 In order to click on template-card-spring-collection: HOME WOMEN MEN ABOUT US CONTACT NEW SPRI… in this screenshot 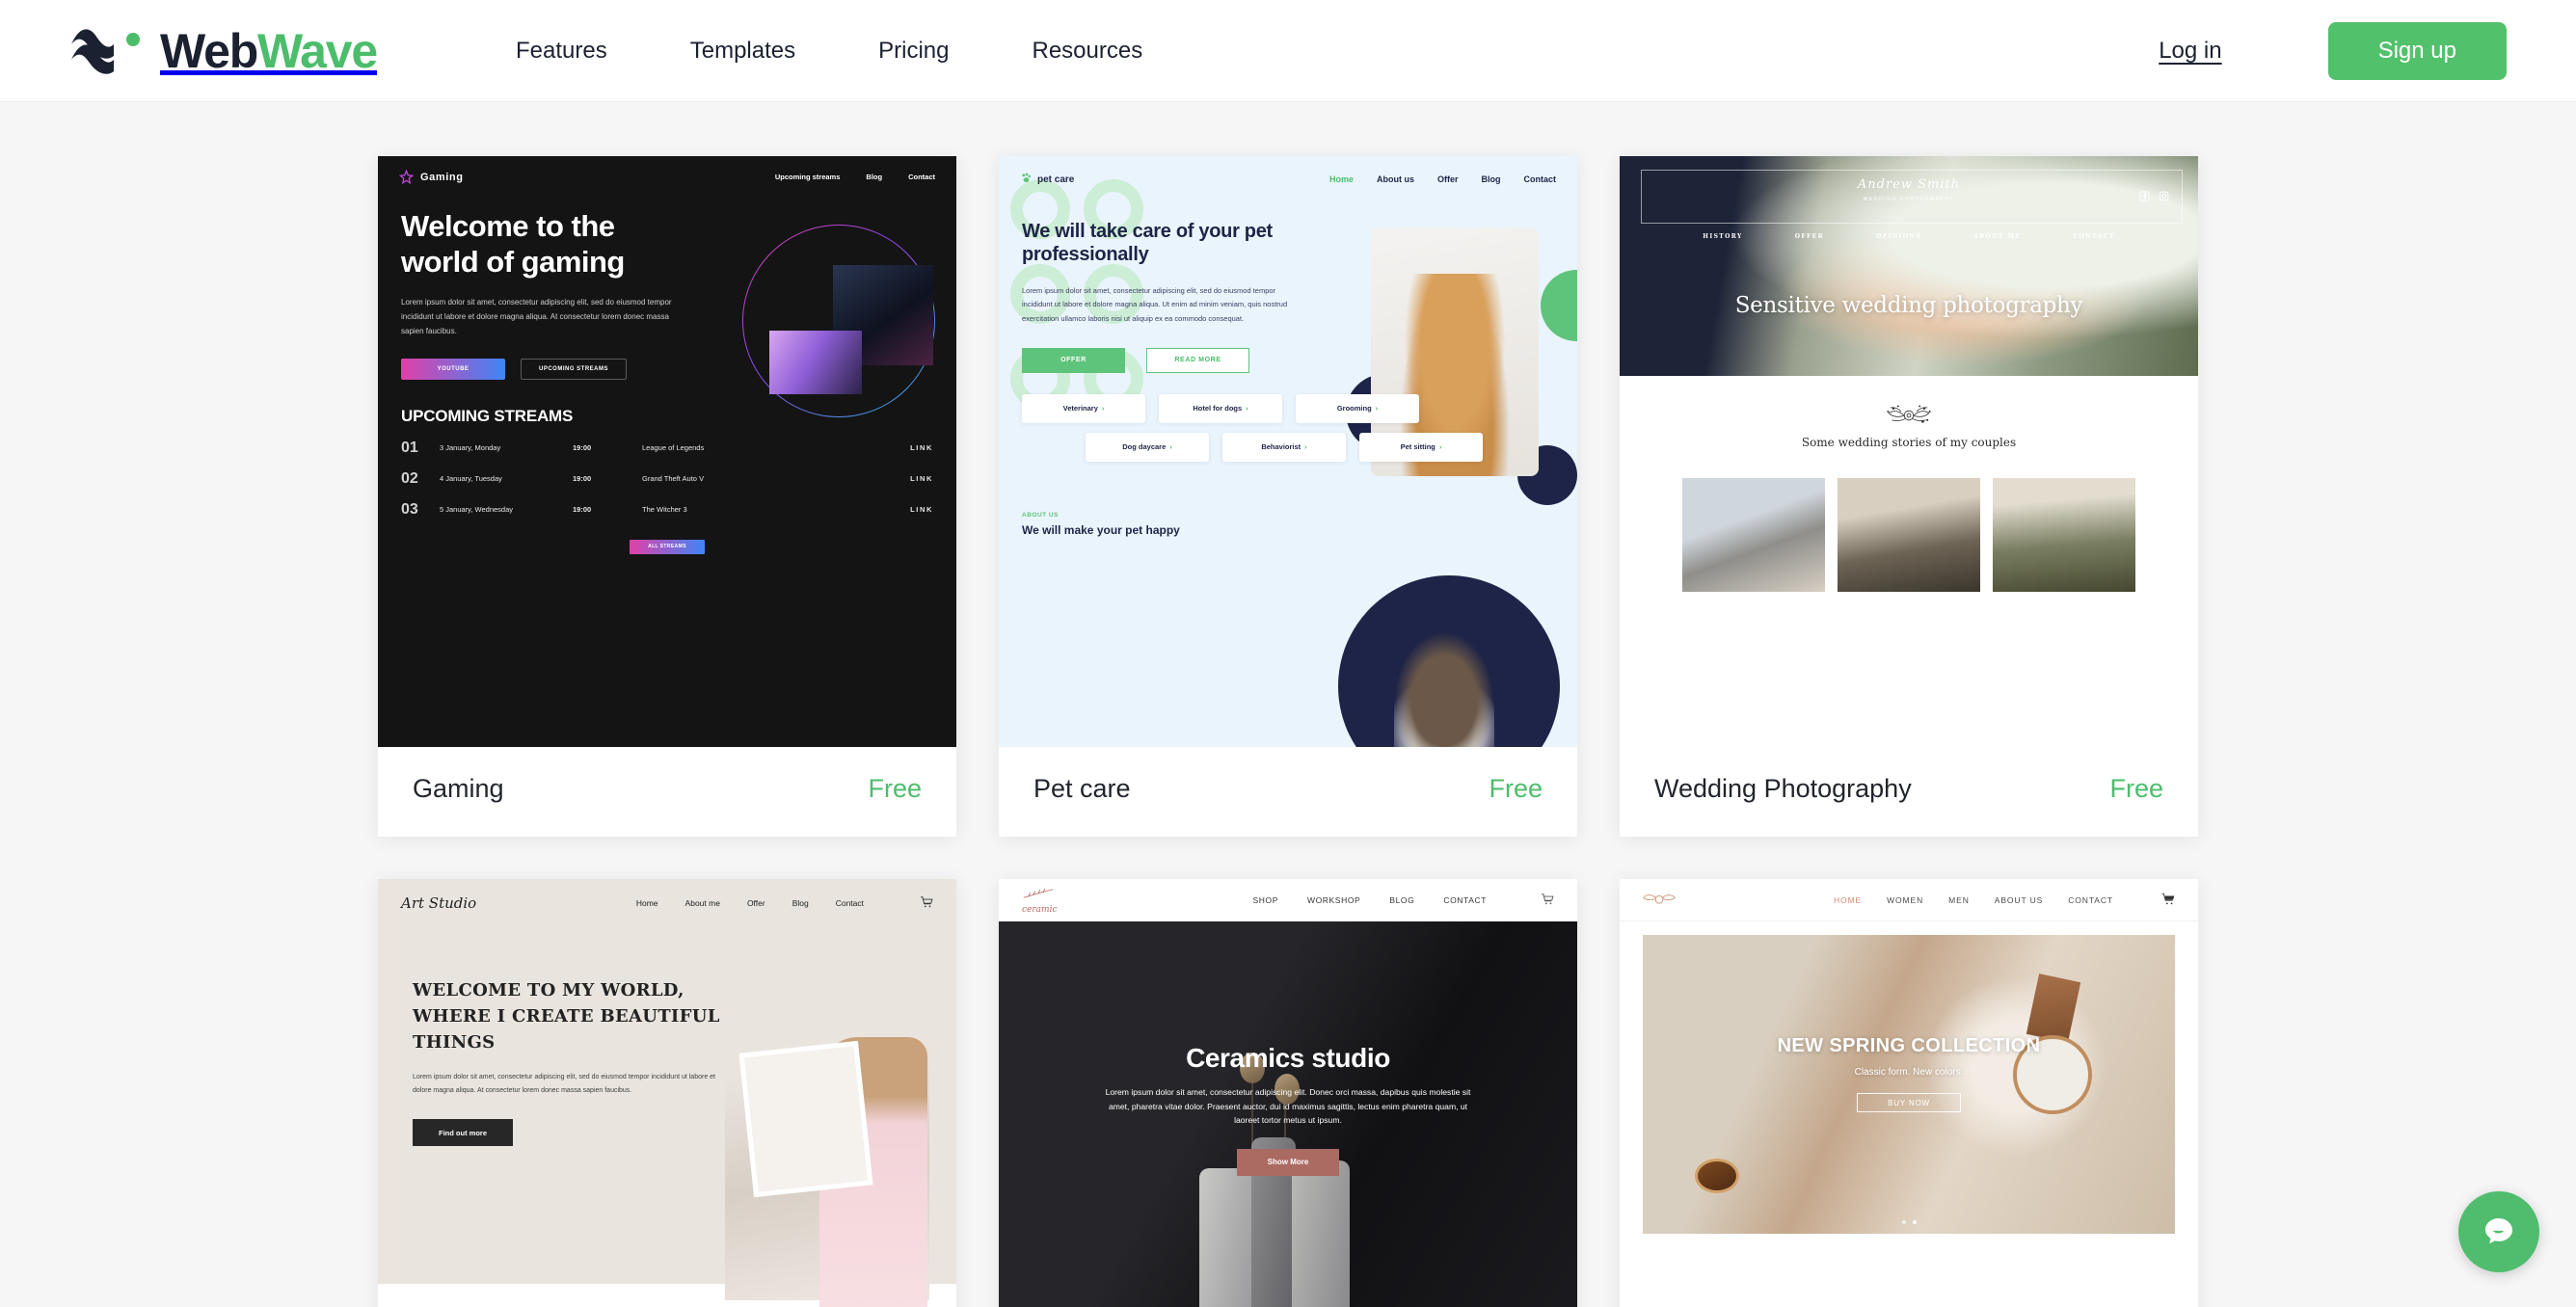, I will do `click(1909, 1093)`.